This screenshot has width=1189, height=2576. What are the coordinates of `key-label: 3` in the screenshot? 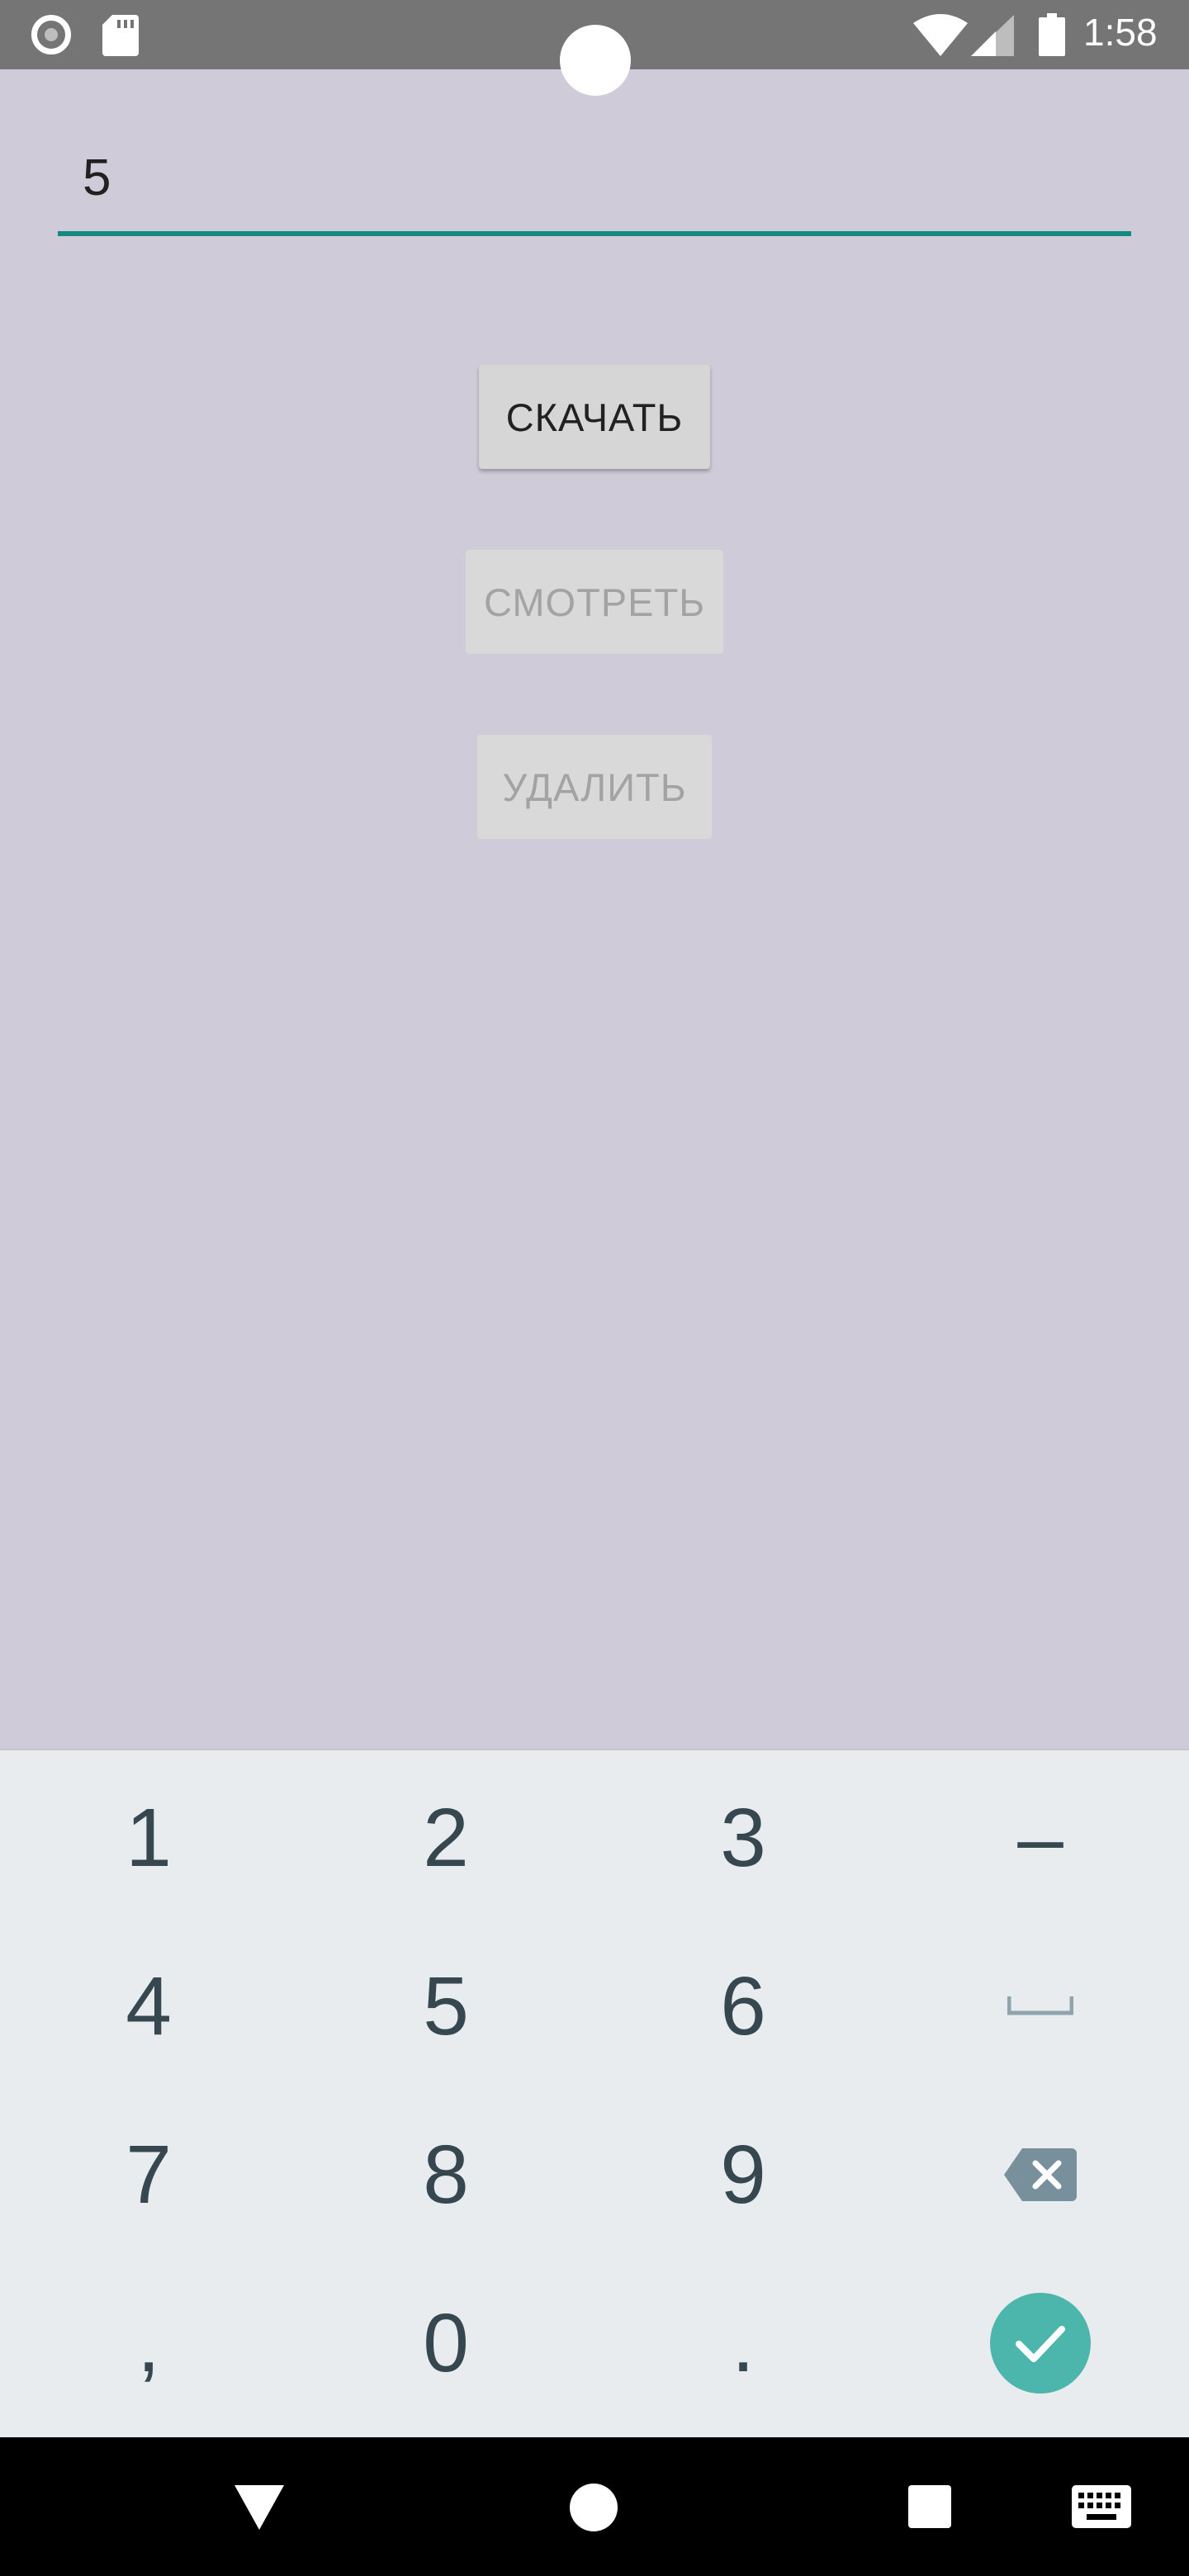 It's located at (743, 1837).